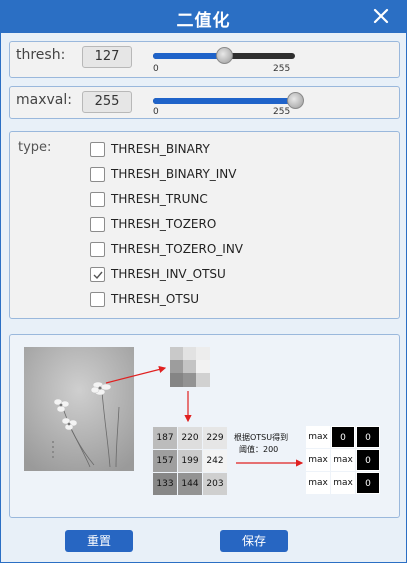 This screenshot has height=563, width=407. What do you see at coordinates (164, 224) in the screenshot?
I see `type-option-label: THRESH_TOZERO` at bounding box center [164, 224].